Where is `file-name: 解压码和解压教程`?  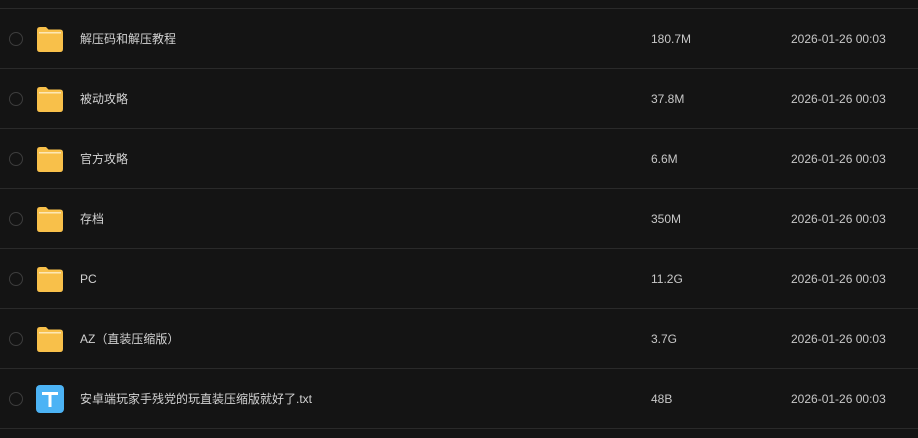
file-name: 解压码和解压教程 is located at coordinates (128, 39).